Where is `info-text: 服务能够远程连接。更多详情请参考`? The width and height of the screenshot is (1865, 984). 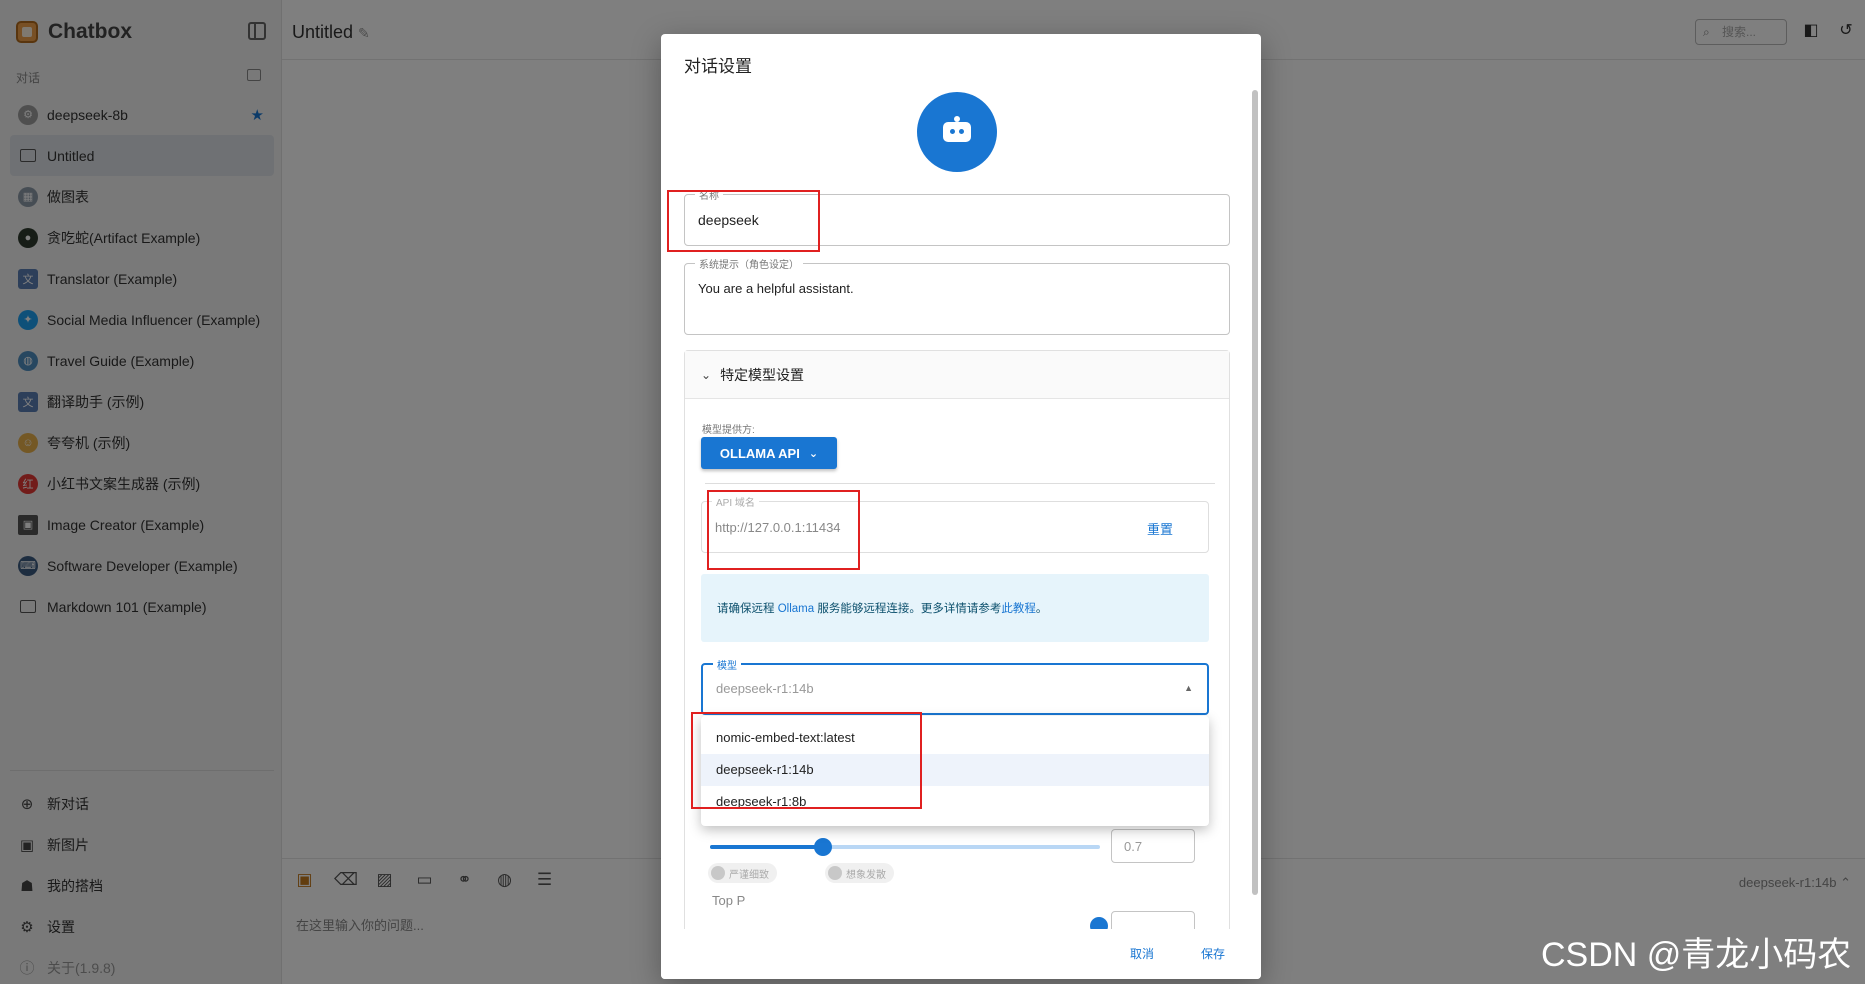 info-text: 服务能够远程连接。更多详情请参考 is located at coordinates (908, 609).